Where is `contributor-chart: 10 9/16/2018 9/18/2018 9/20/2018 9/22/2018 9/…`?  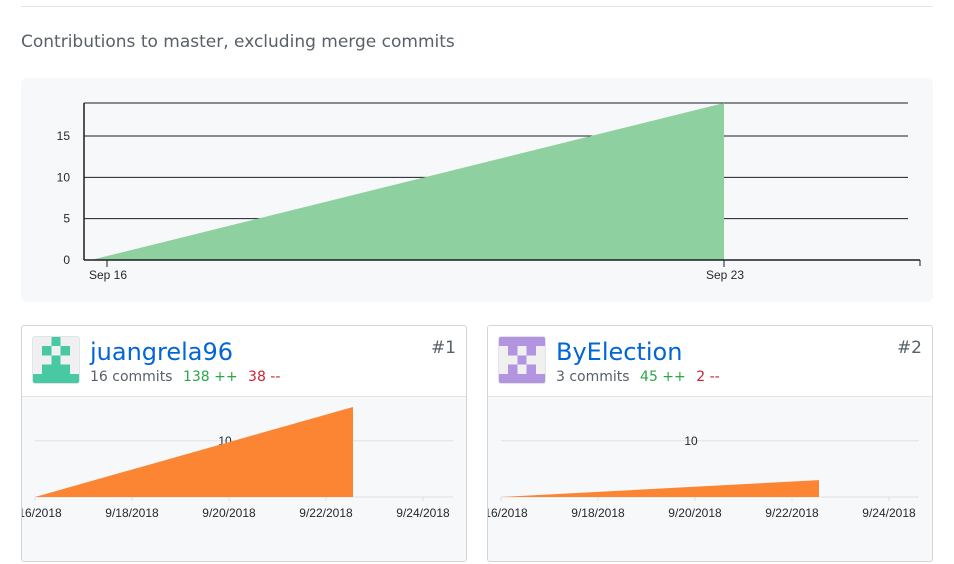 contributor-chart: 10 9/16/2018 9/18/2018 9/20/2018 9/22/2018 9/… is located at coordinates (710, 479).